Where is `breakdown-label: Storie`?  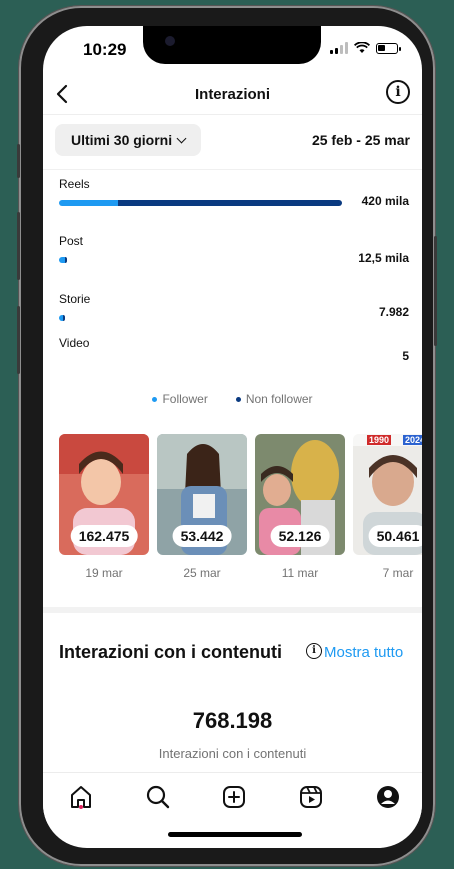 breakdown-label: Storie is located at coordinates (75, 299).